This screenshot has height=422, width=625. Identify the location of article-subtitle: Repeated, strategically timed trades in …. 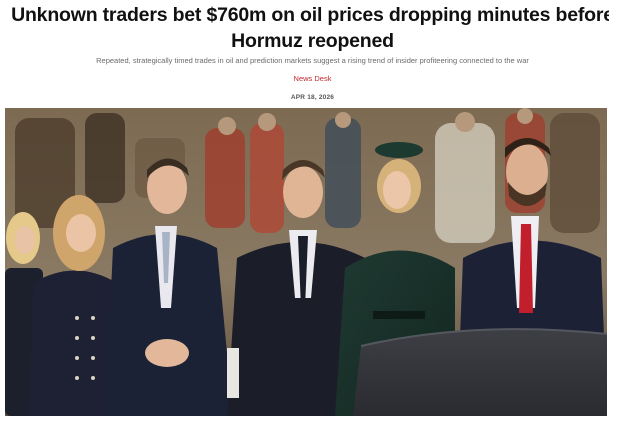
(312, 60).